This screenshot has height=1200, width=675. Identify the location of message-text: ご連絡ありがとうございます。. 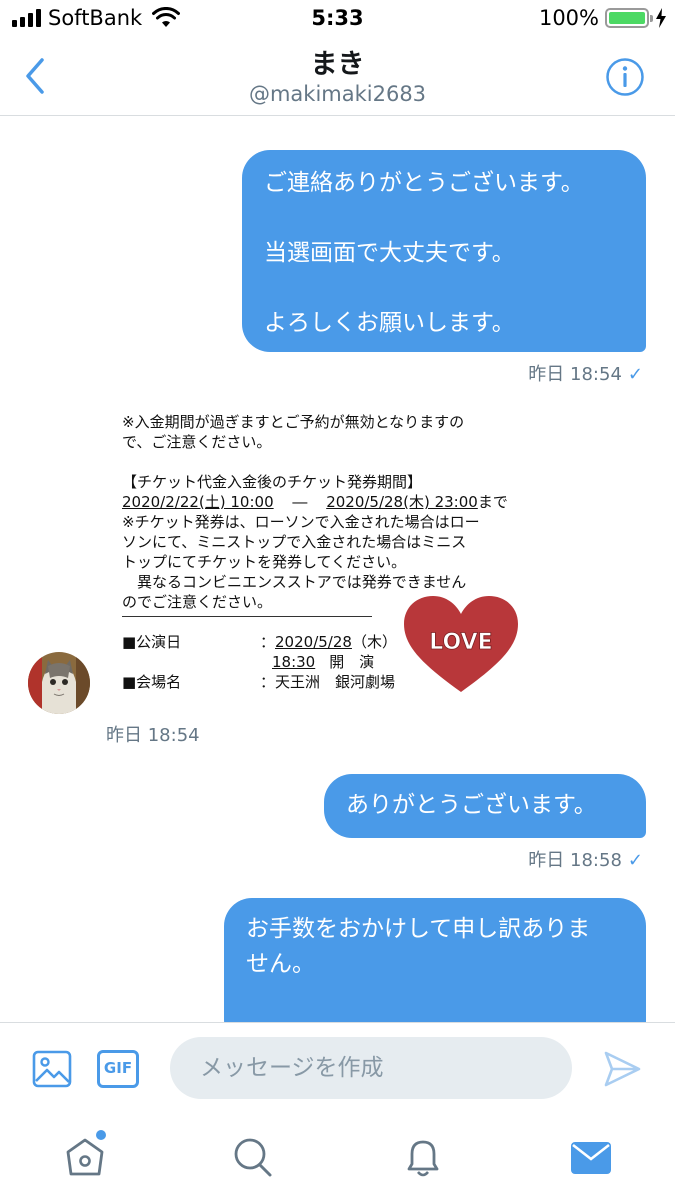
(424, 183).